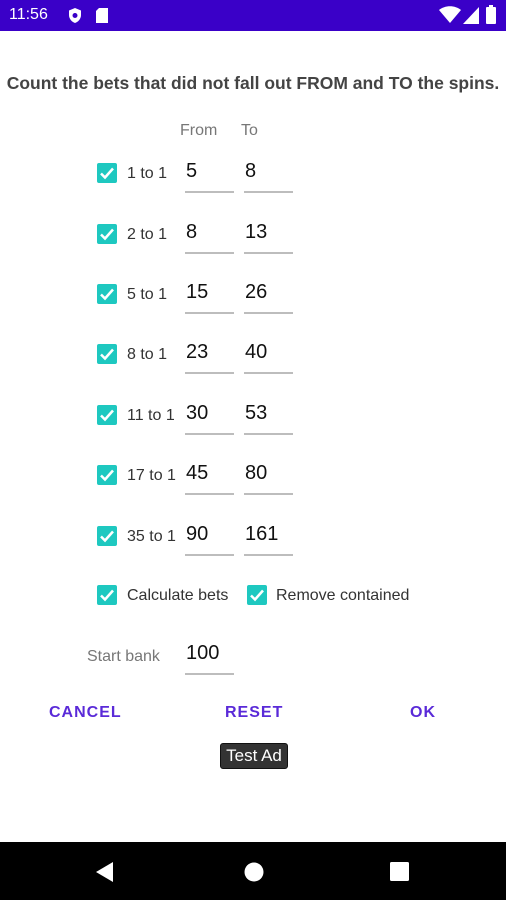  I want to click on calculate-bets-checkbox, so click(107, 595).